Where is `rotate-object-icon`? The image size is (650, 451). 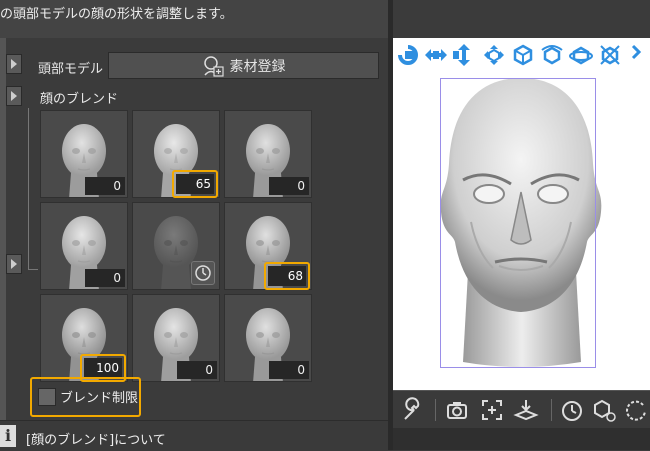 rotate-object-icon is located at coordinates (523, 55).